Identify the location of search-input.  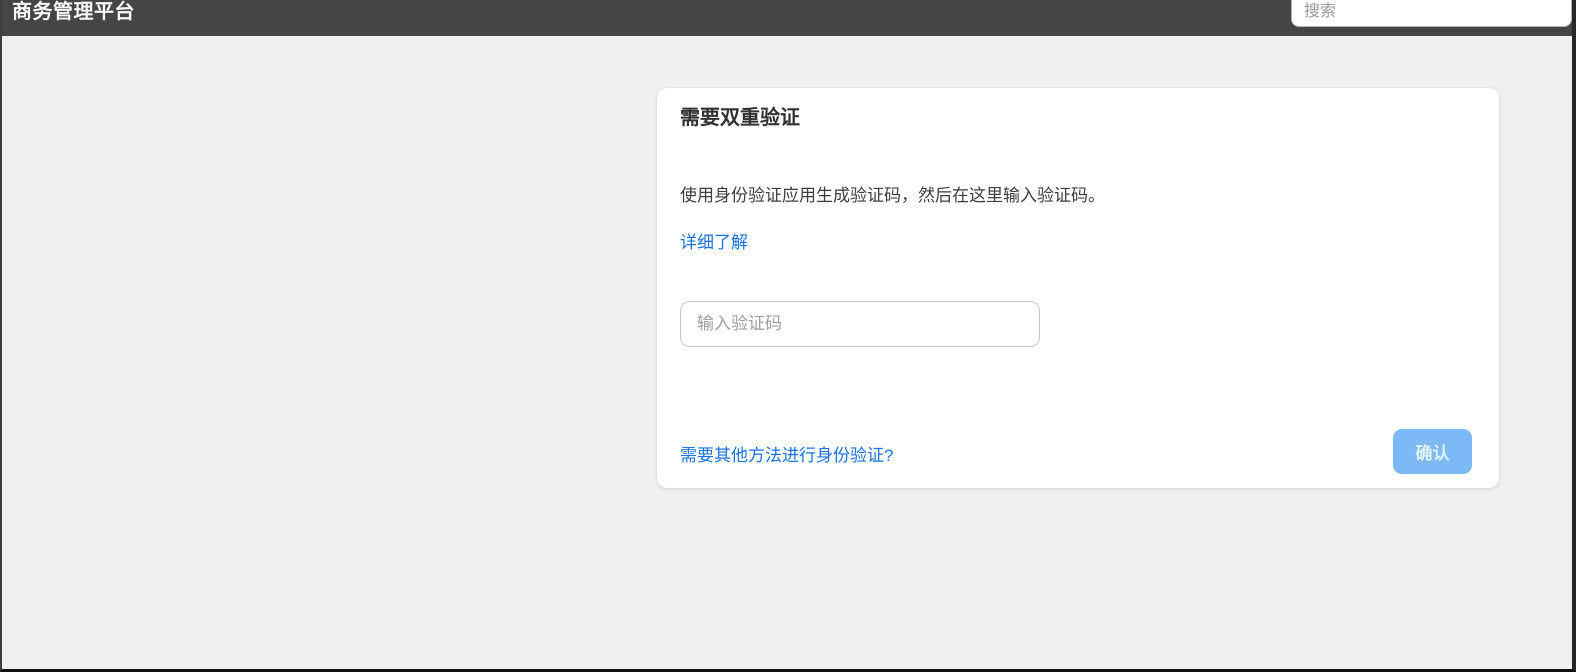
(1431, 13).